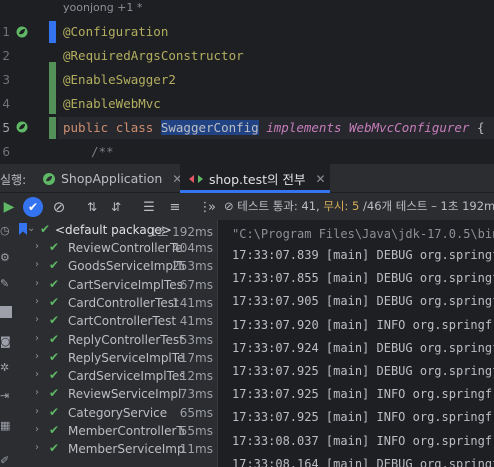 This screenshot has height=467, width=494. Describe the element at coordinates (114, 267) in the screenshot. I see `test-class-item: › ✔ GoodsServiceImplTest253ms` at that location.